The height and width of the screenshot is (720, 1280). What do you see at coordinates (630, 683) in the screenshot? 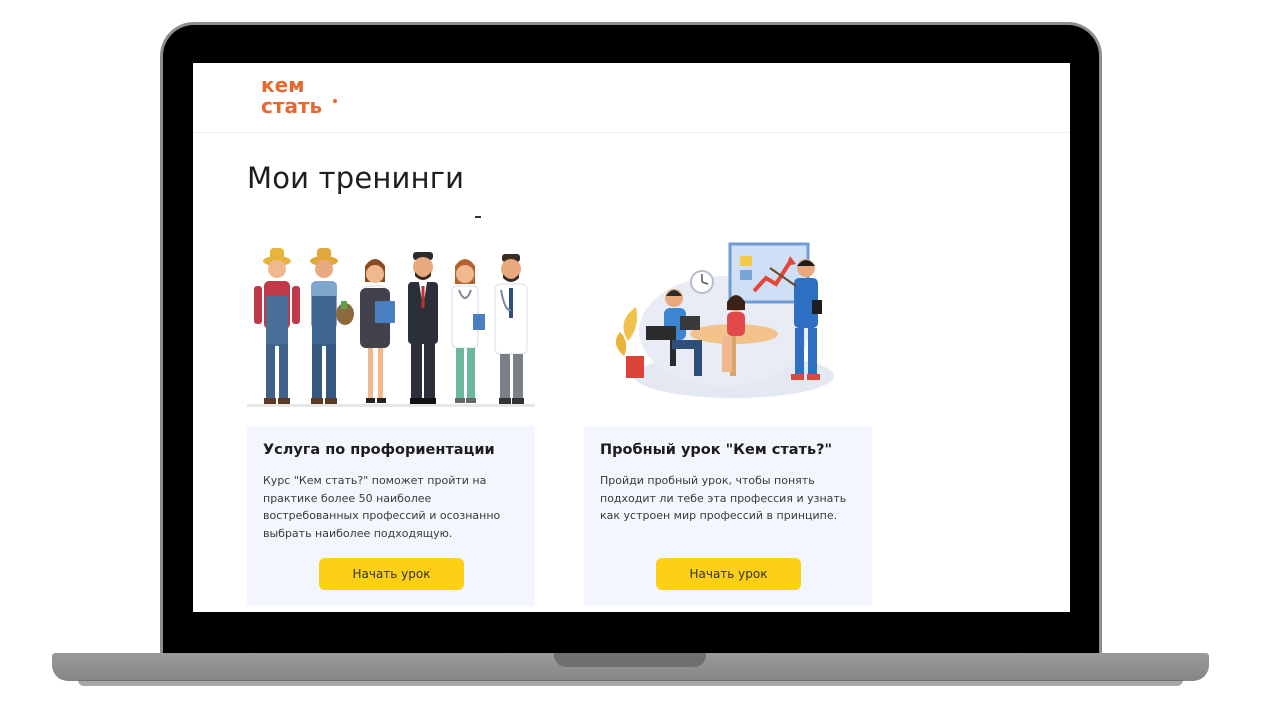
I see `laptop-base-shadow` at bounding box center [630, 683].